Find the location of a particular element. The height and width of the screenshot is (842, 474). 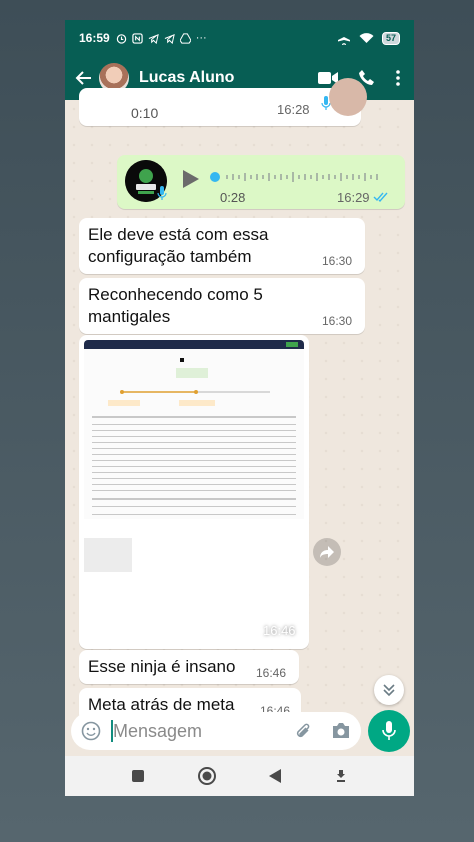

message-composer is located at coordinates (239, 735).